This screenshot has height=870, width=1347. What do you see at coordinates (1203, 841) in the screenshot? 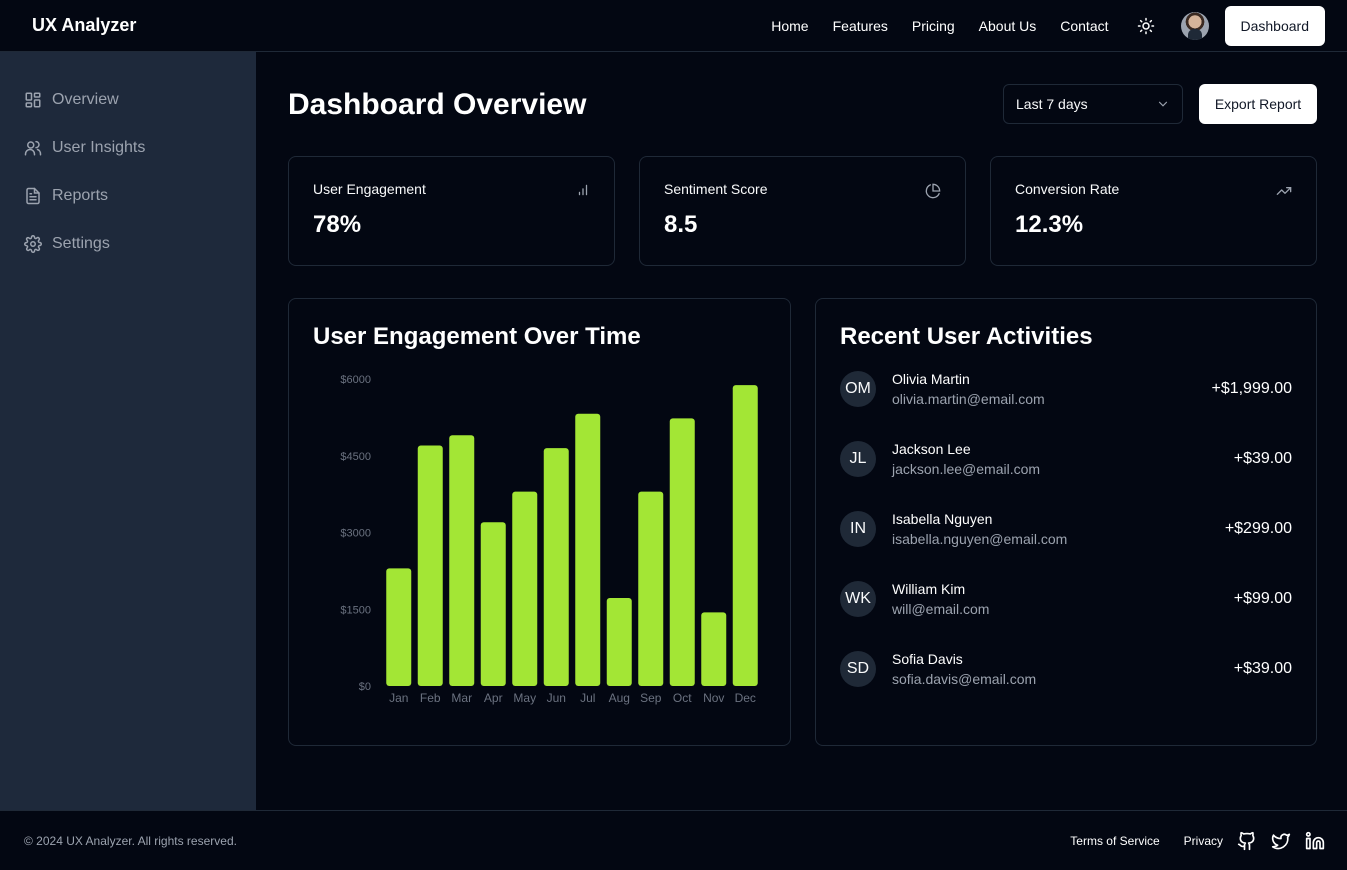
I see `privacy-link: Privacy` at bounding box center [1203, 841].